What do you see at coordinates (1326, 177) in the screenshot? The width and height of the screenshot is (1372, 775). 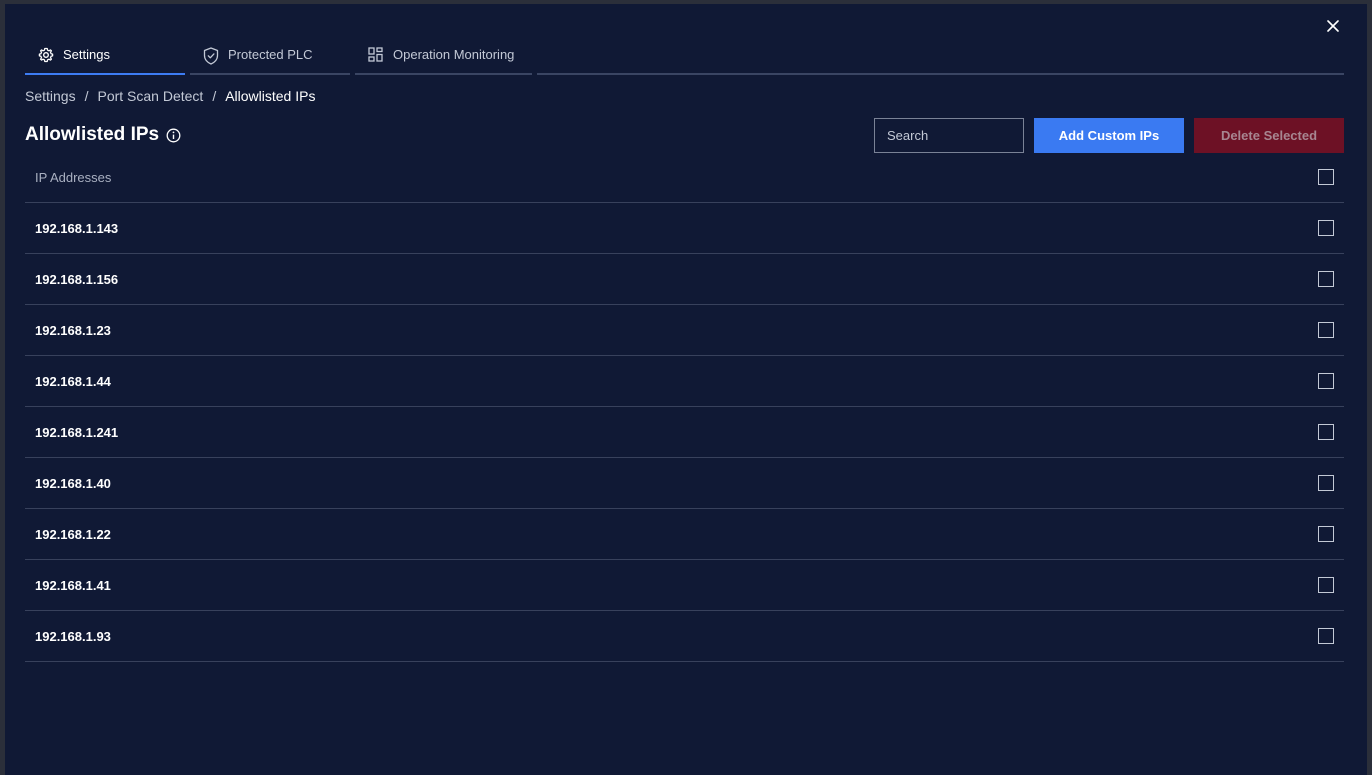 I see `select-all-checkbox` at bounding box center [1326, 177].